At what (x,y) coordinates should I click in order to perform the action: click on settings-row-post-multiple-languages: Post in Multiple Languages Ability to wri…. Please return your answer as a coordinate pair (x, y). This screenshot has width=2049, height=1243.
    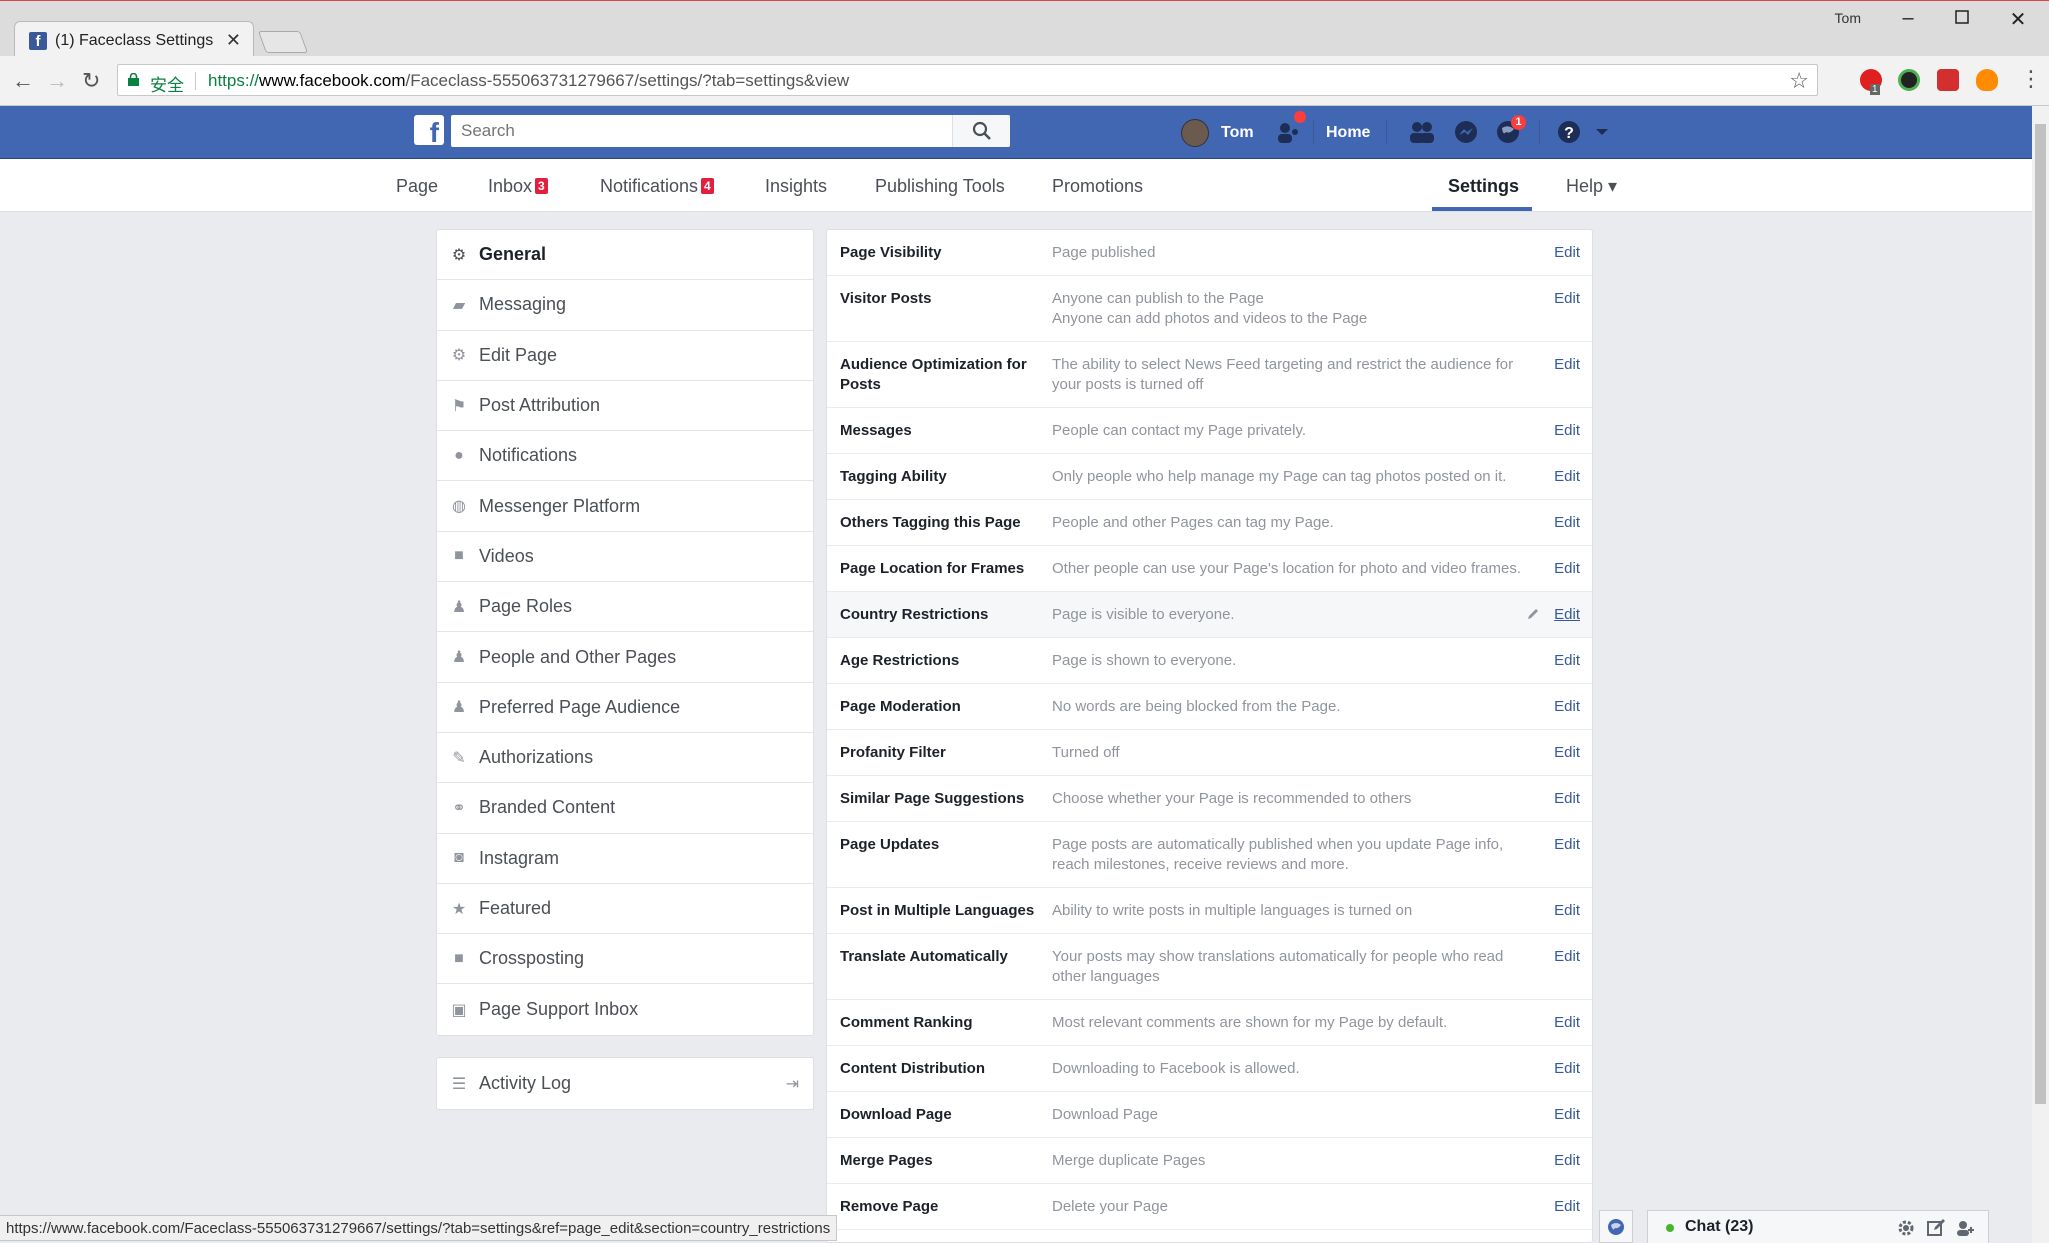
    Looking at the image, I should click on (1209, 911).